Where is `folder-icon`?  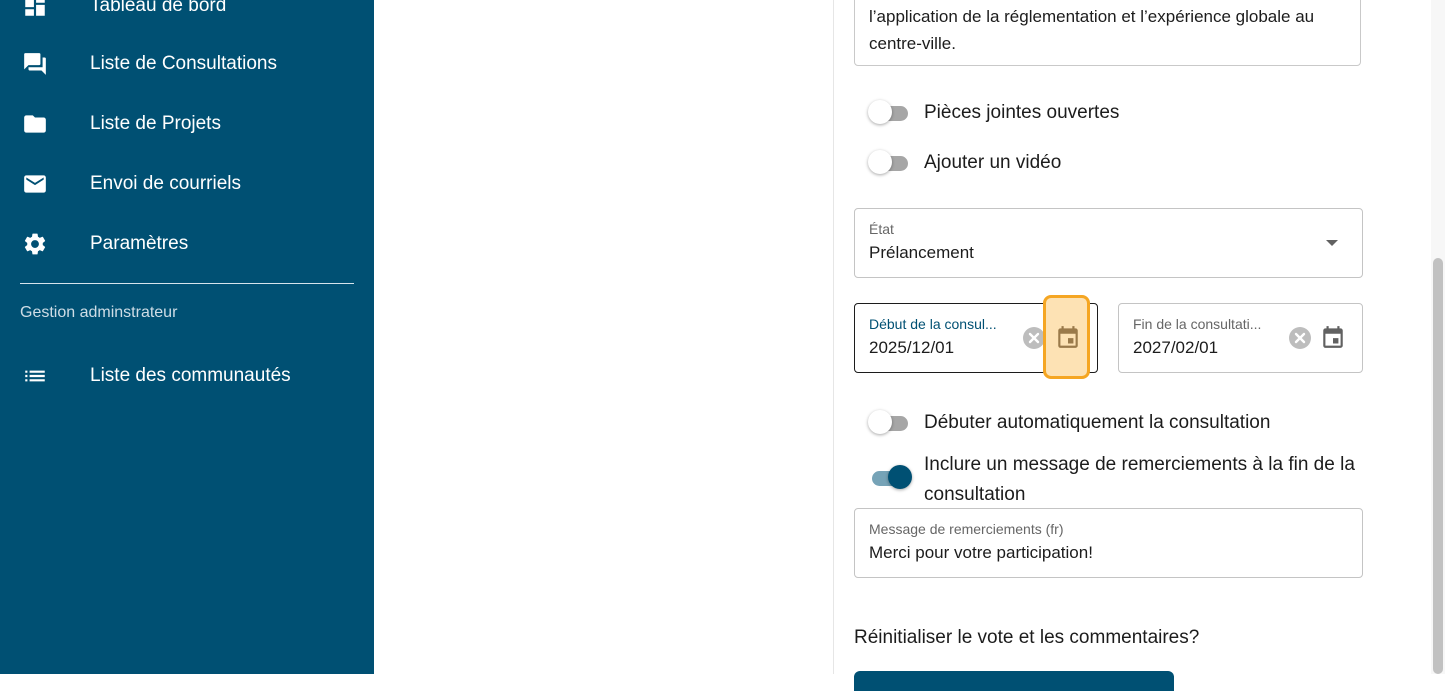 folder-icon is located at coordinates (35, 124).